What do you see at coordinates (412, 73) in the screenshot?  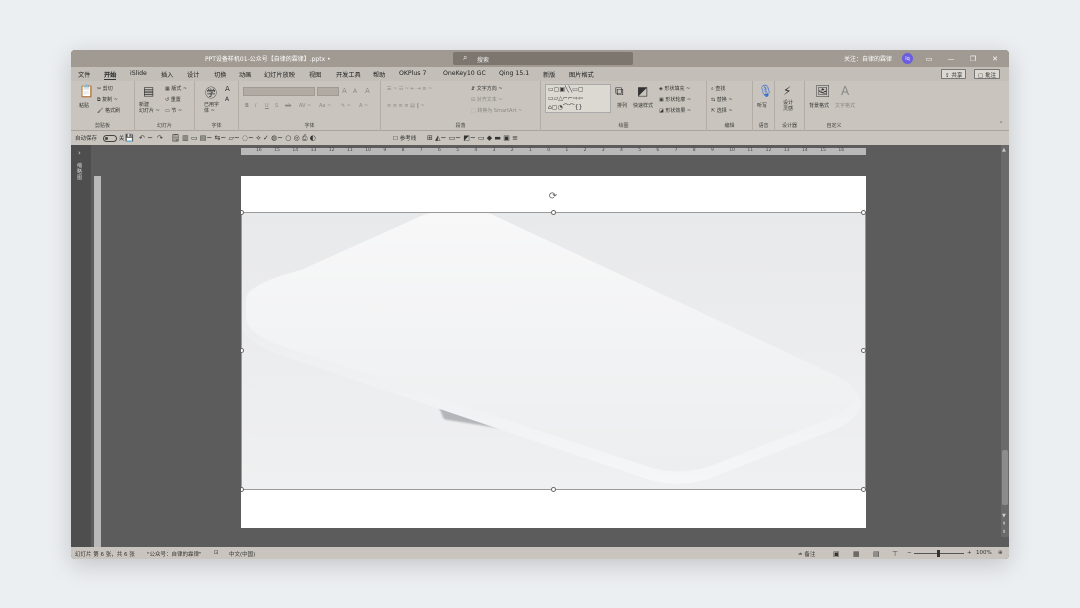 I see `tab-okplus: OKPlus 7` at bounding box center [412, 73].